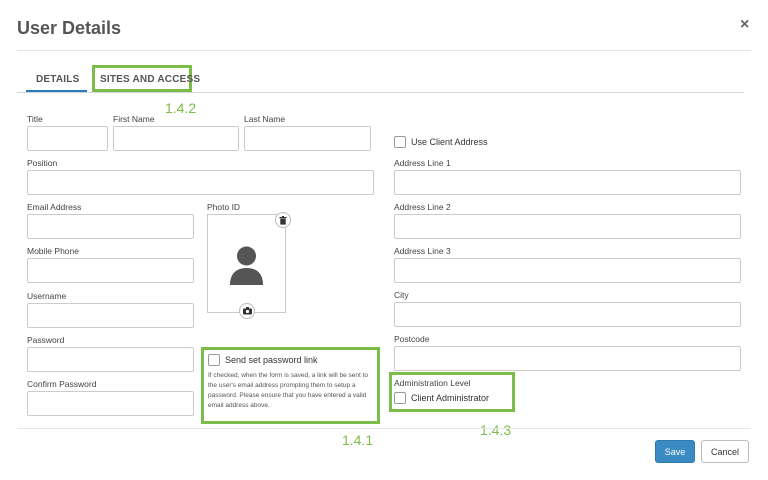  I want to click on client-administrator-label: Client Administrator, so click(450, 398).